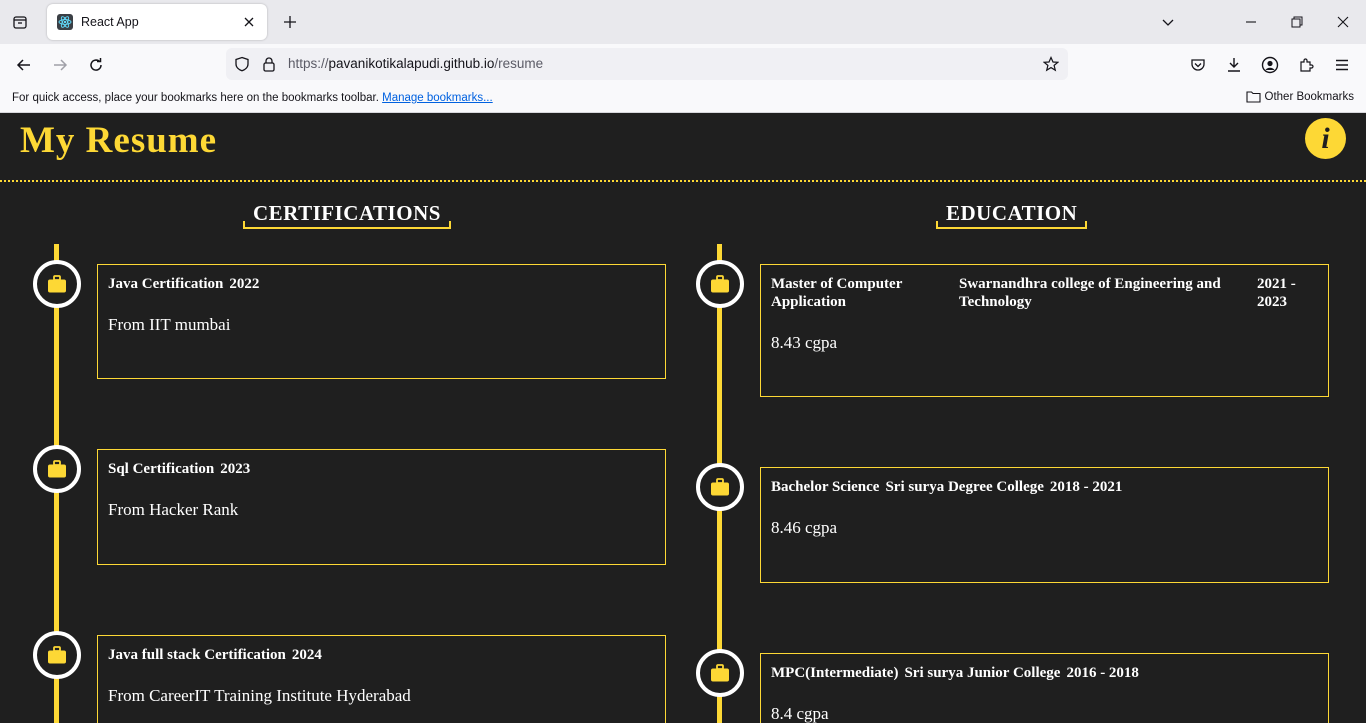 This screenshot has height=723, width=1366. Describe the element at coordinates (242, 64) in the screenshot. I see `tracking-protection-shield-icon` at that location.